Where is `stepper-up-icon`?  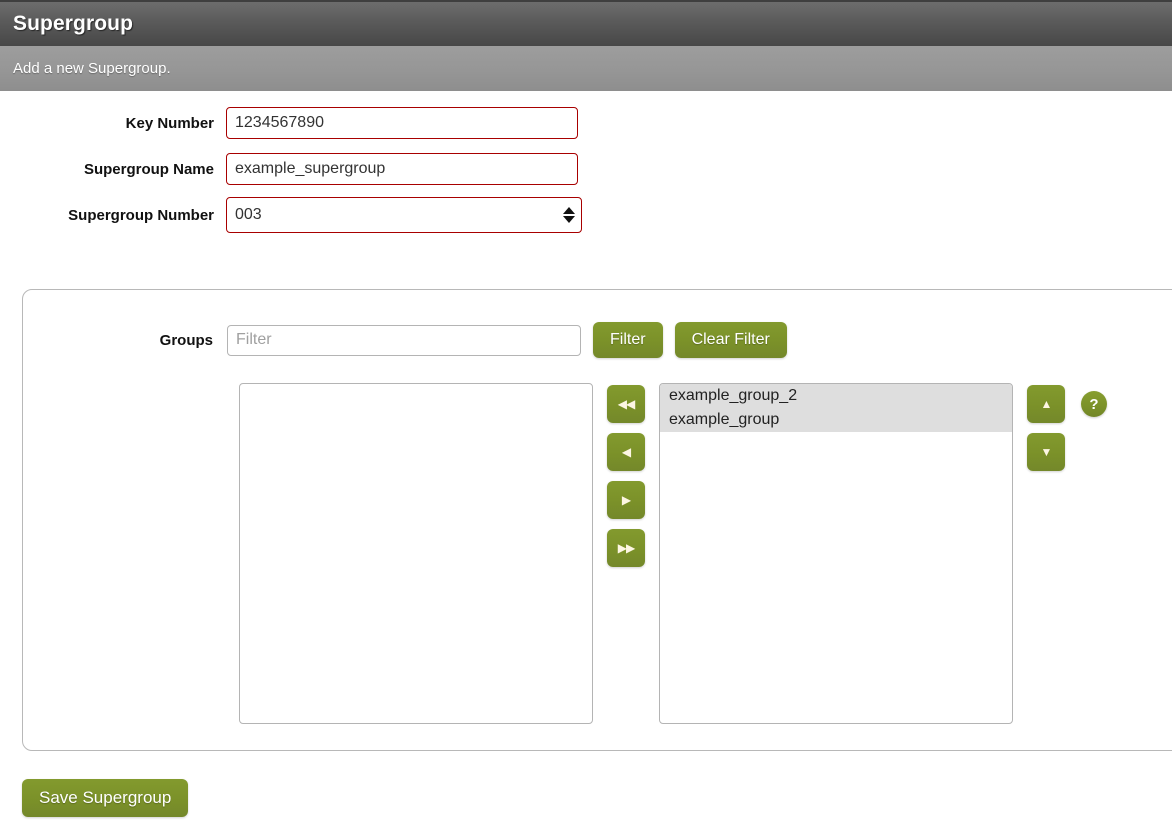 stepper-up-icon is located at coordinates (569, 210).